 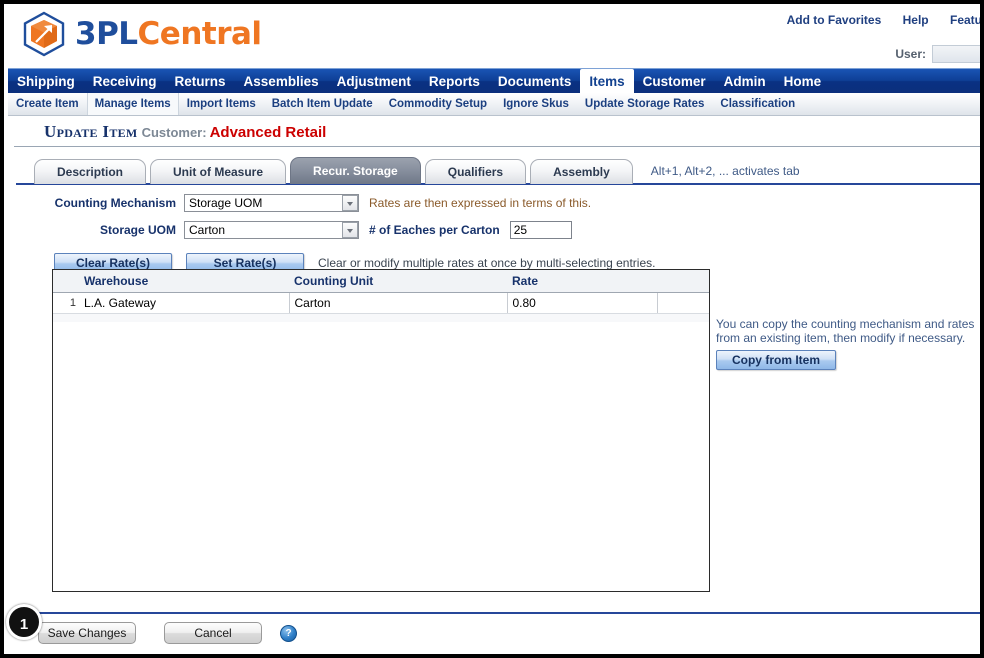 I want to click on nav-item-documents: Documents, so click(x=535, y=81).